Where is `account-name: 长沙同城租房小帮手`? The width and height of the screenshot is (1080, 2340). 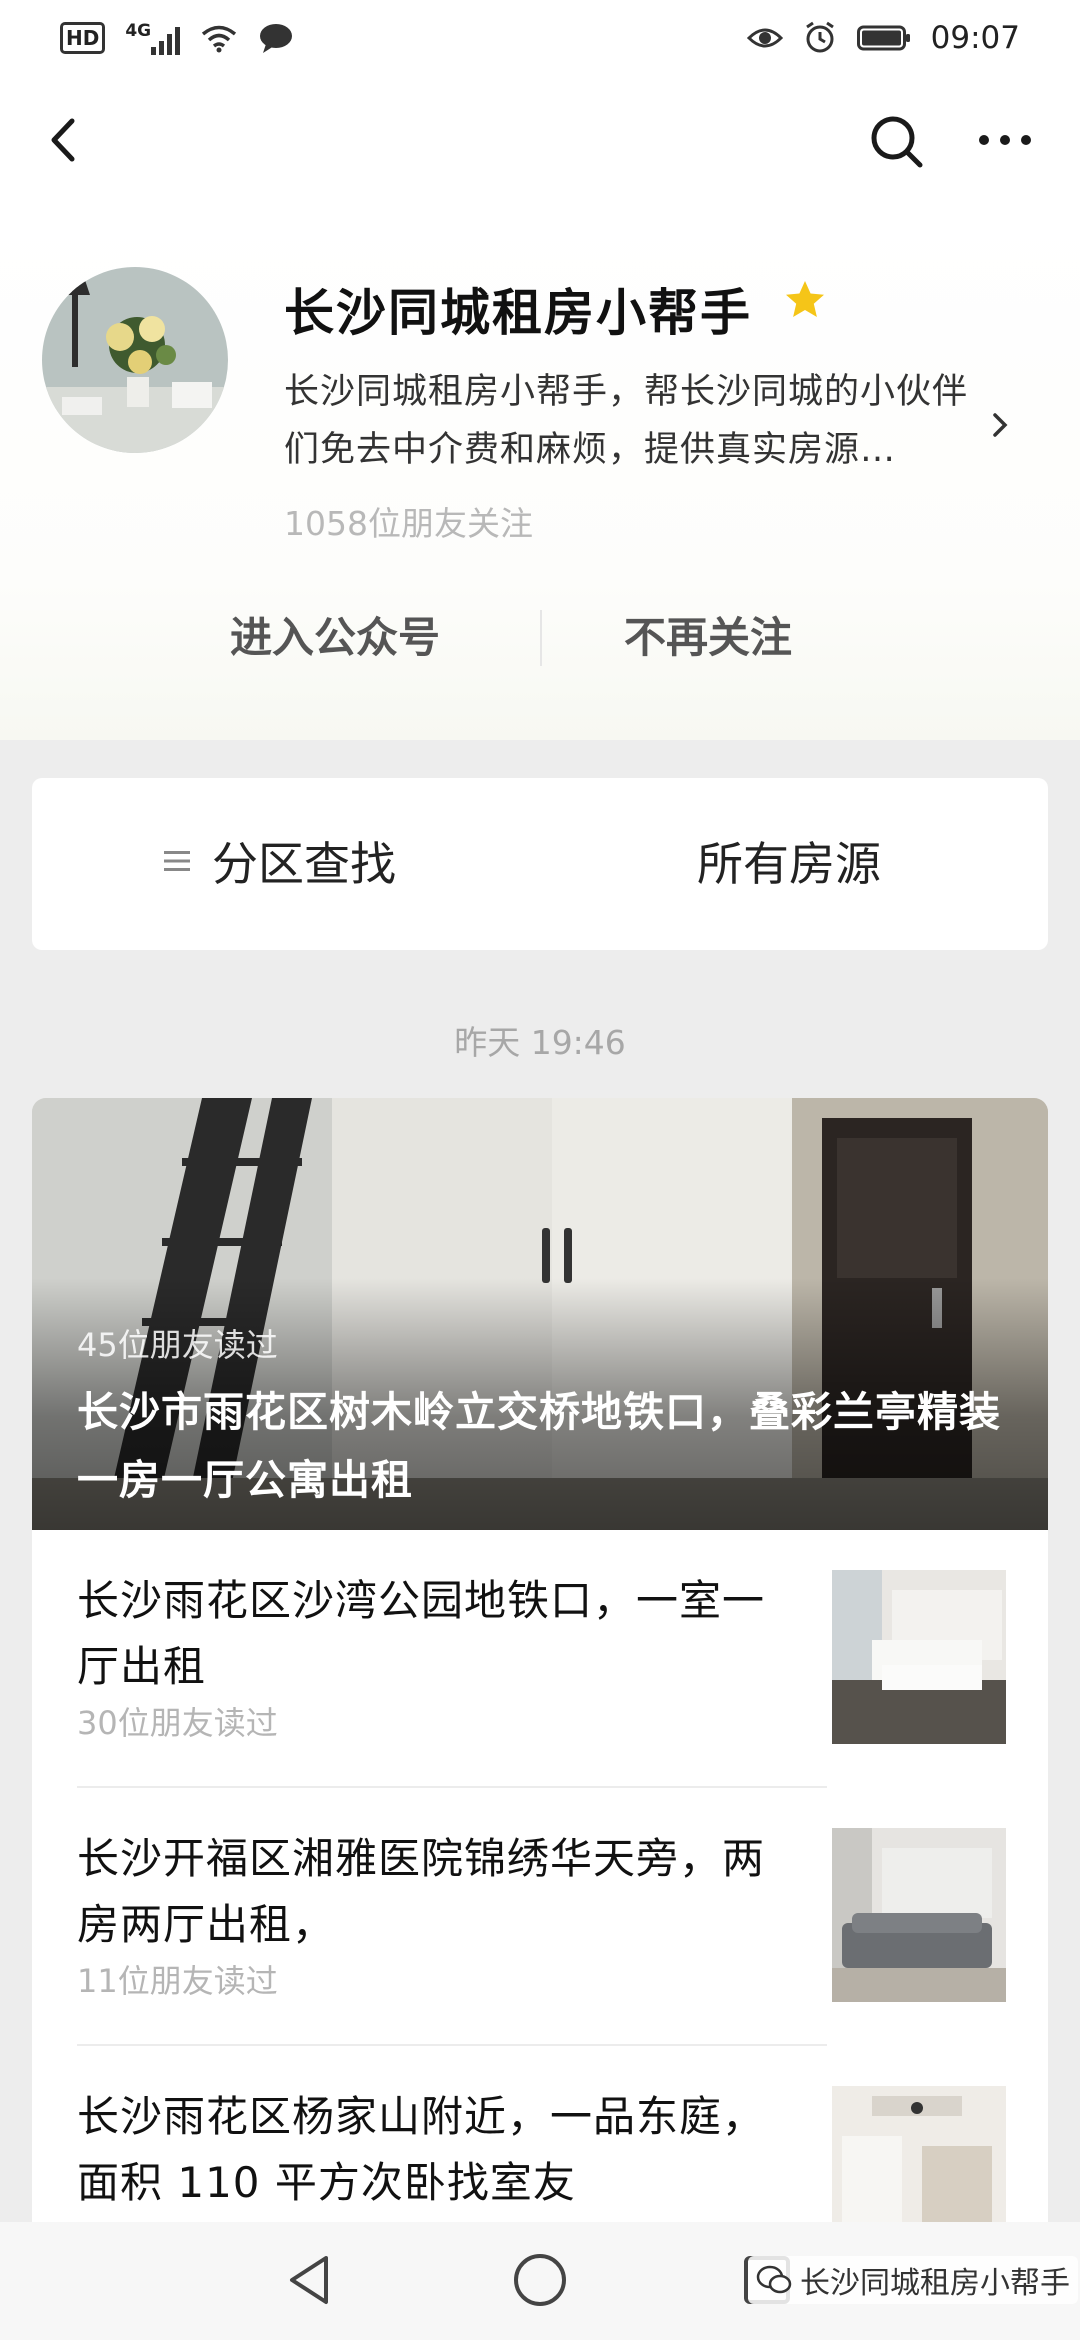
account-name: 长沙同城租房小帮手 is located at coordinates (518, 313).